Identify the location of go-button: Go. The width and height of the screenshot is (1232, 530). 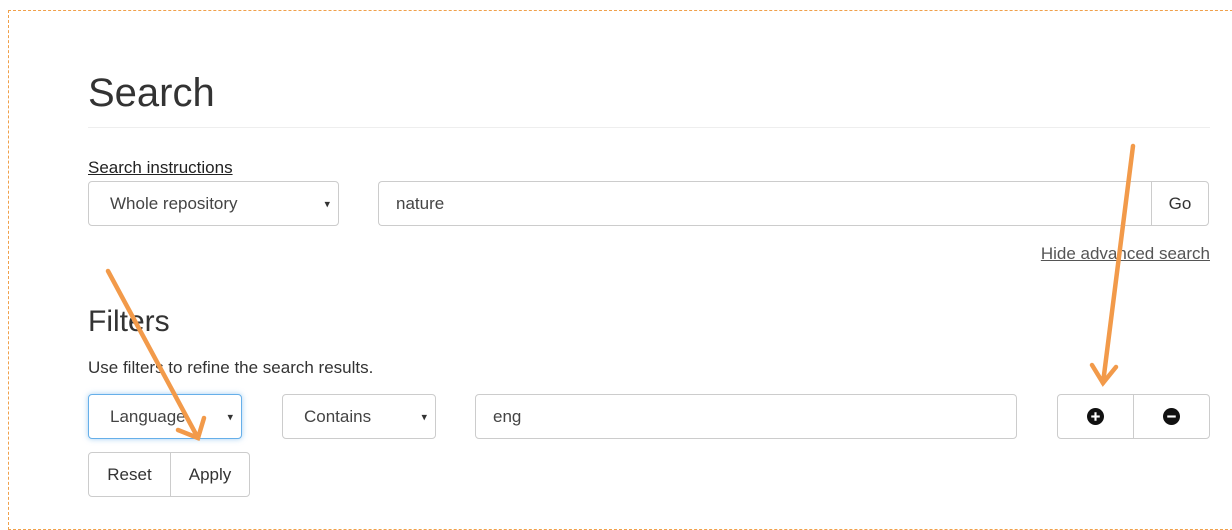
(1180, 203).